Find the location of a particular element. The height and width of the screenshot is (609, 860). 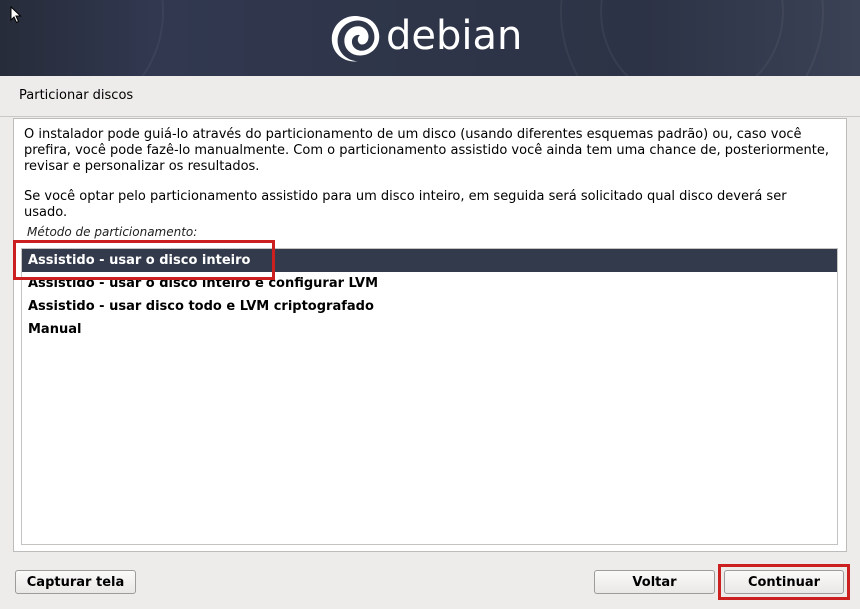

debian-swirl-icon is located at coordinates (355, 38).